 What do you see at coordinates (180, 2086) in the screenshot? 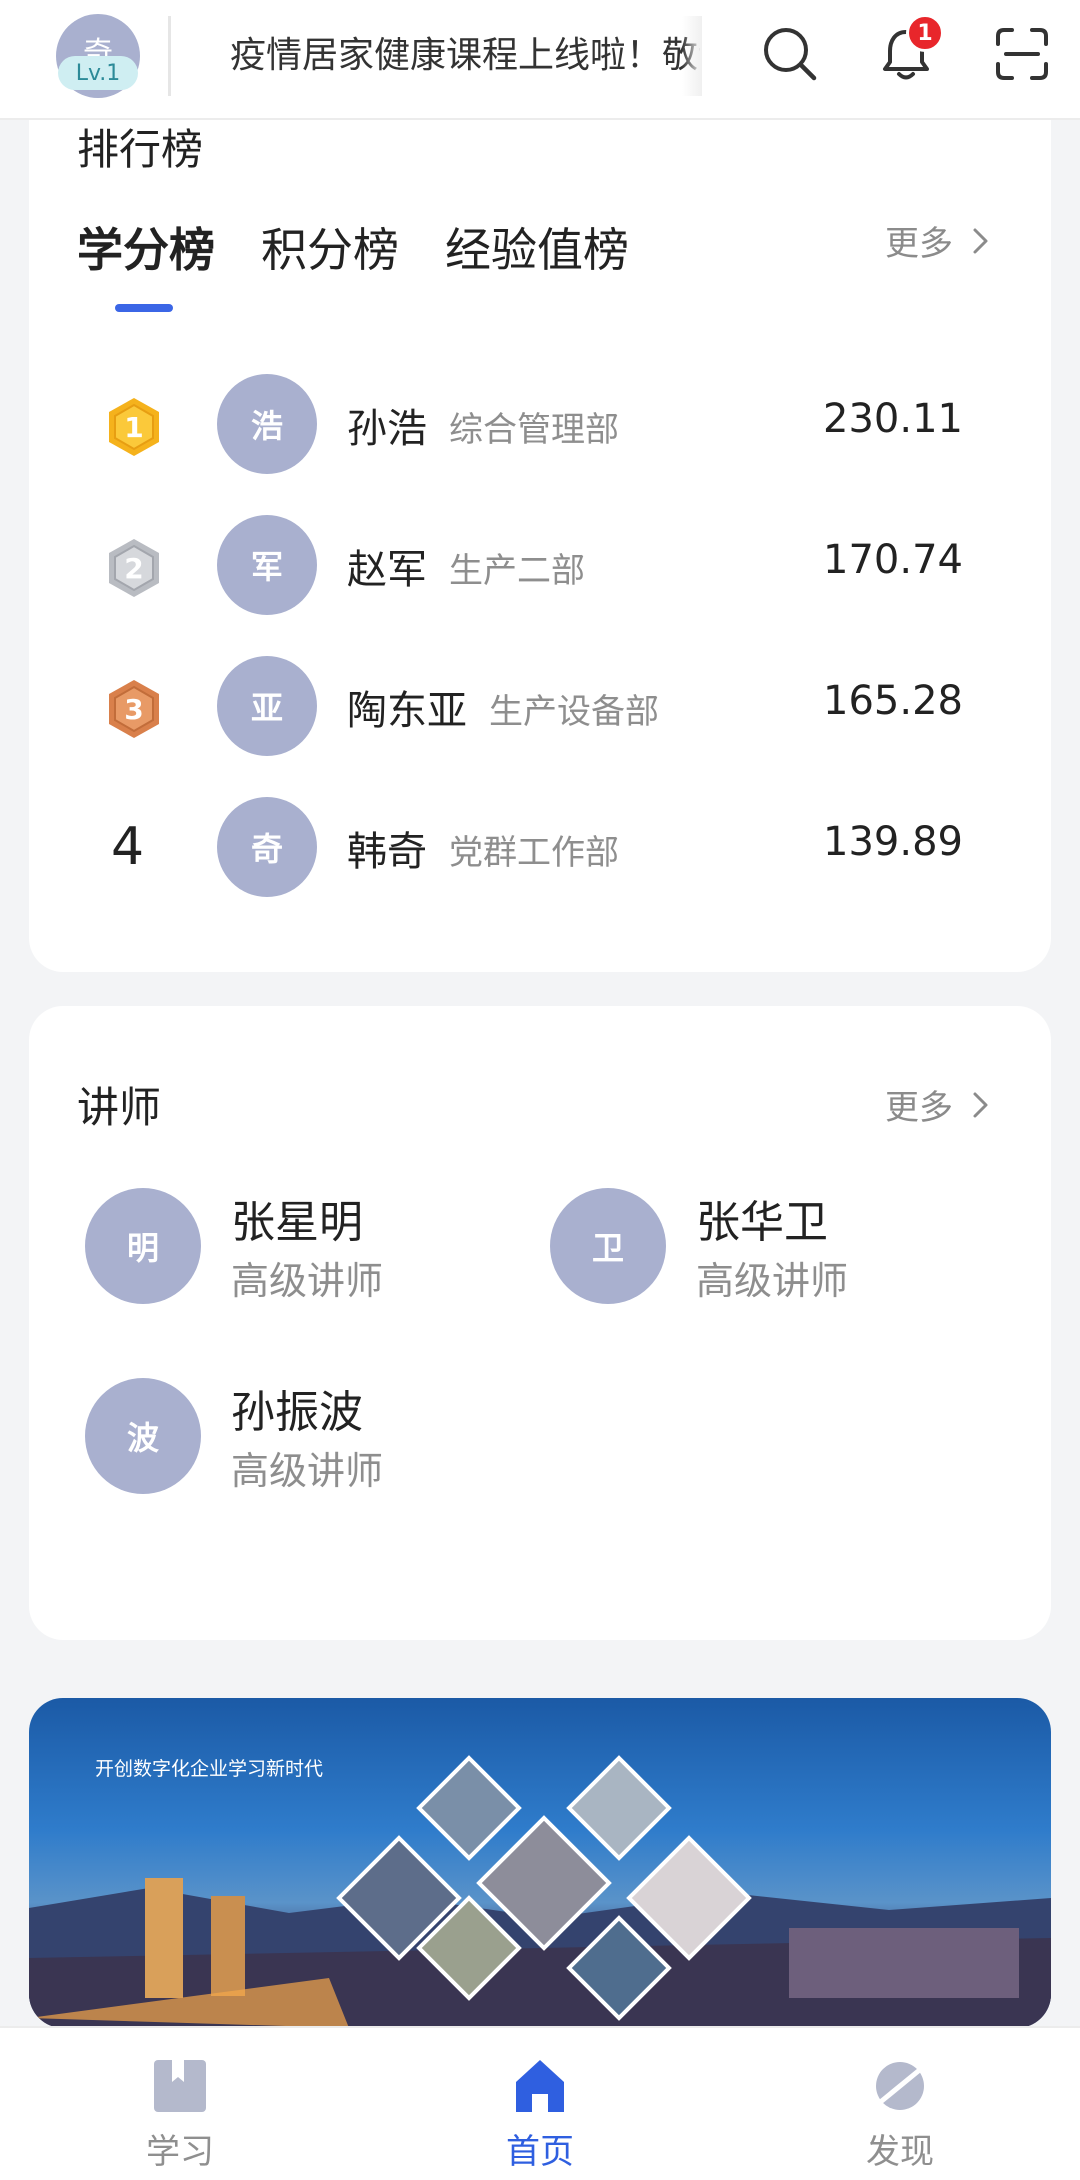
I see `book-icon` at bounding box center [180, 2086].